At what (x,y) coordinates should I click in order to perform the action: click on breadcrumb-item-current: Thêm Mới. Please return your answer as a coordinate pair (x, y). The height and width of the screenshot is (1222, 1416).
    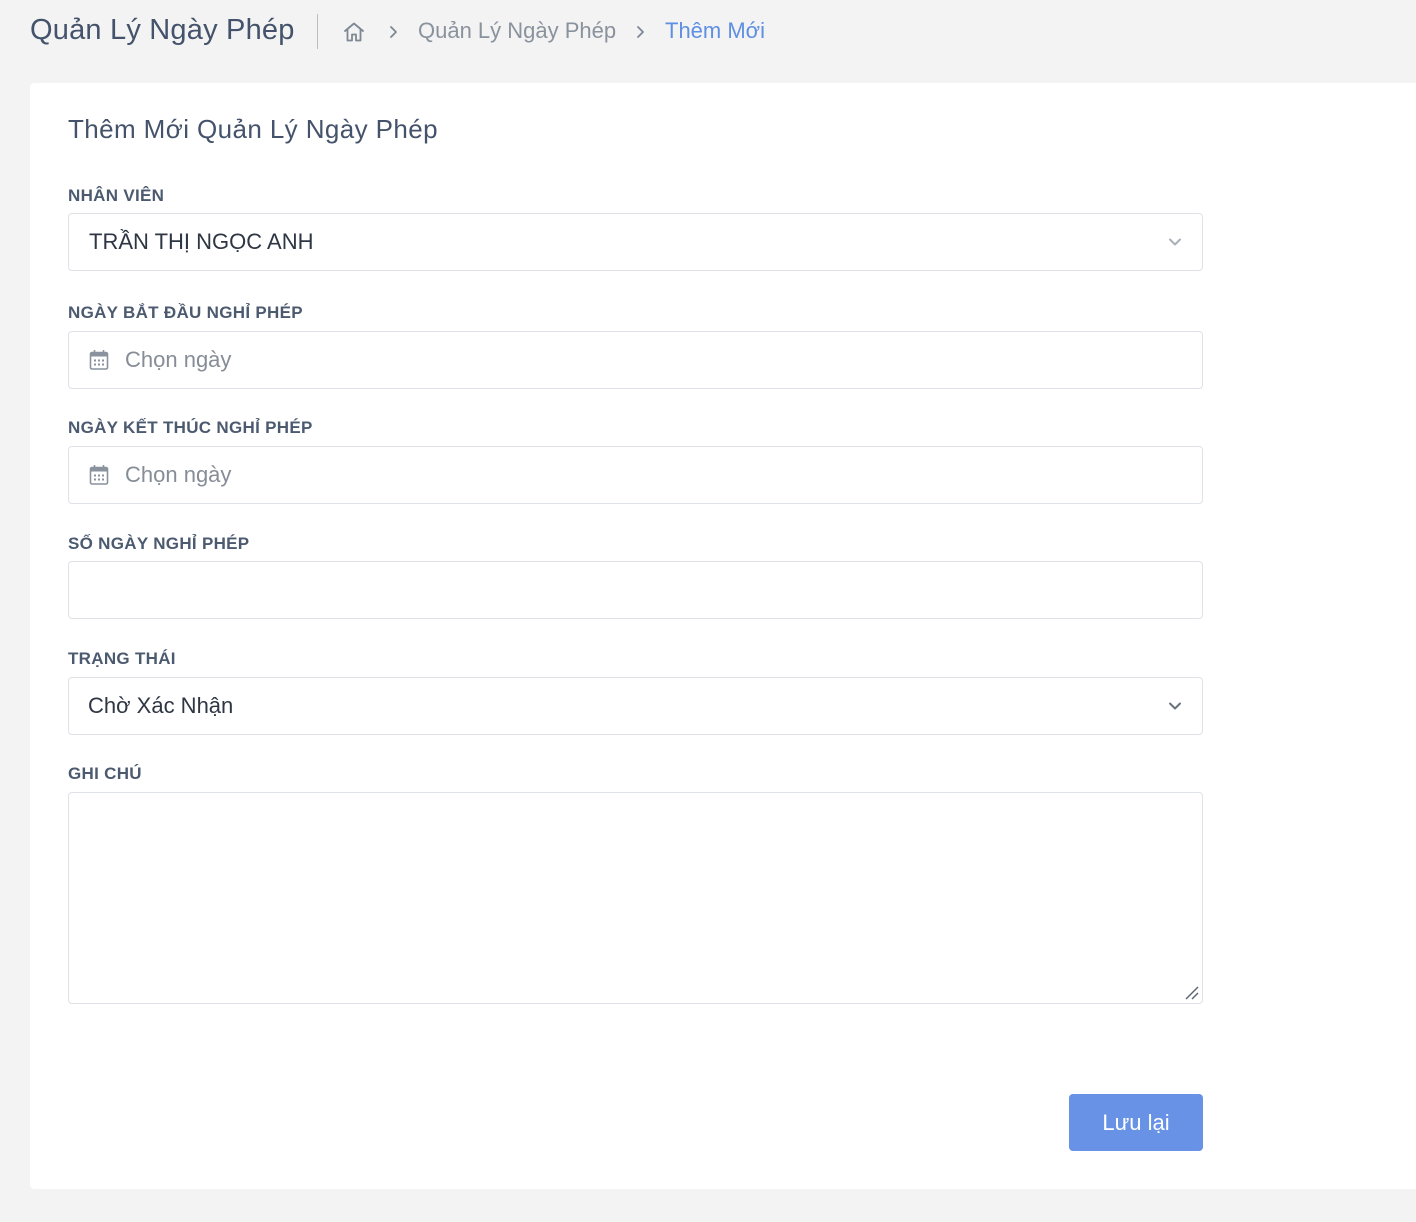
    Looking at the image, I should click on (715, 30).